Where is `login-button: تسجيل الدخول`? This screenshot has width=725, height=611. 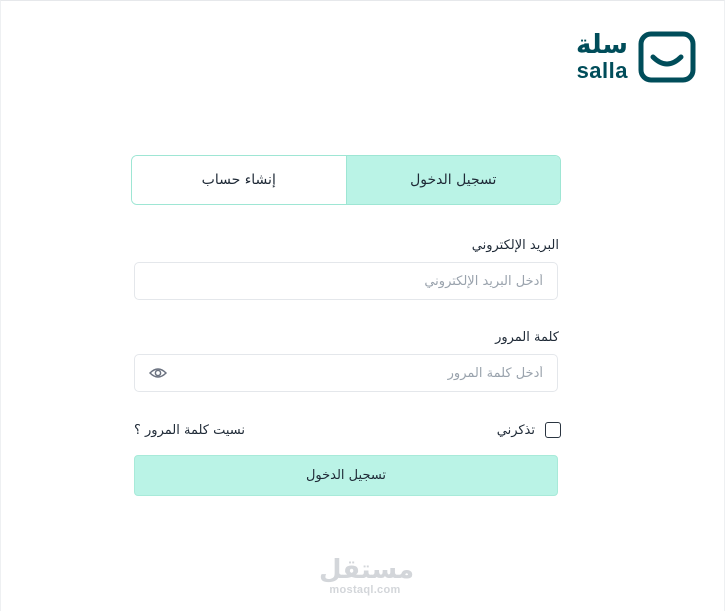 login-button: تسجيل الدخول is located at coordinates (346, 475).